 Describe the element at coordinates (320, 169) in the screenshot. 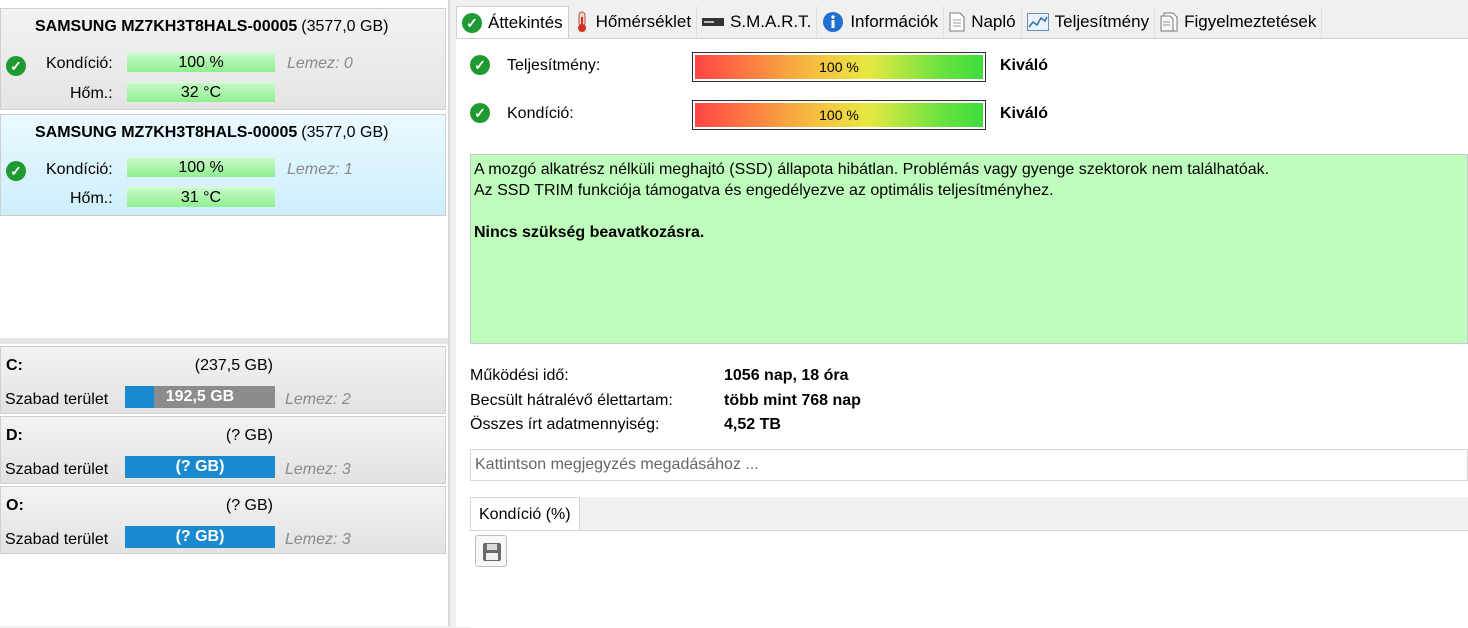

I see `disk-index: Lemez: 1` at that location.